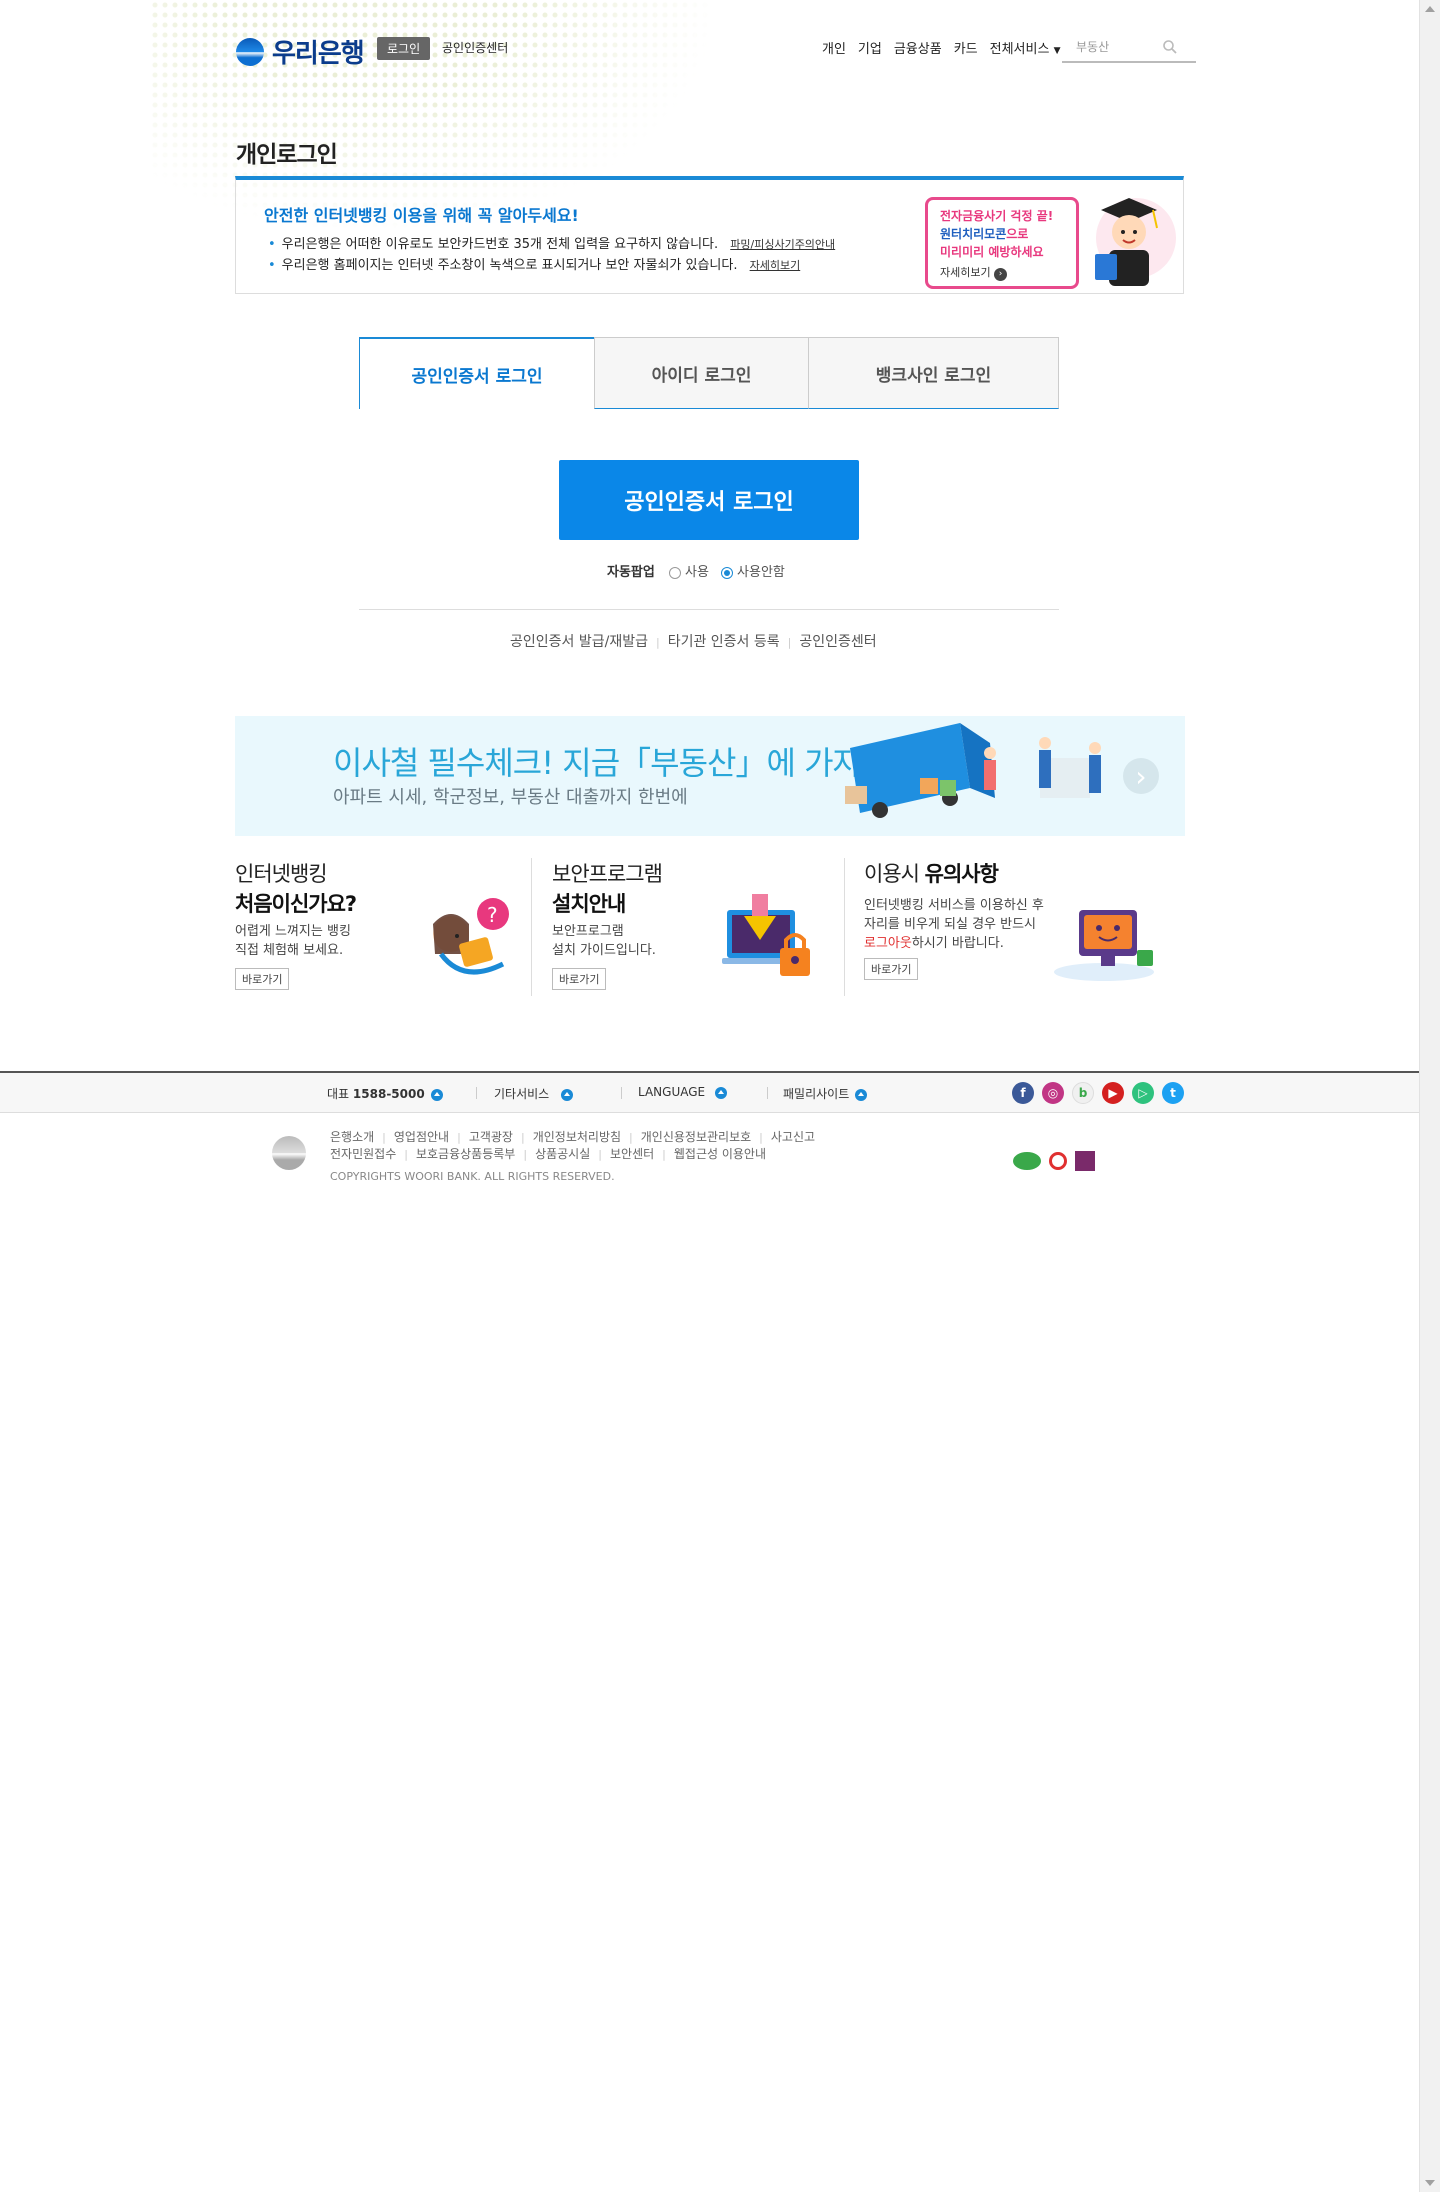 This screenshot has width=1440, height=2192. Describe the element at coordinates (1135, 242) in the screenshot. I see `graduate-character-illustration` at that location.